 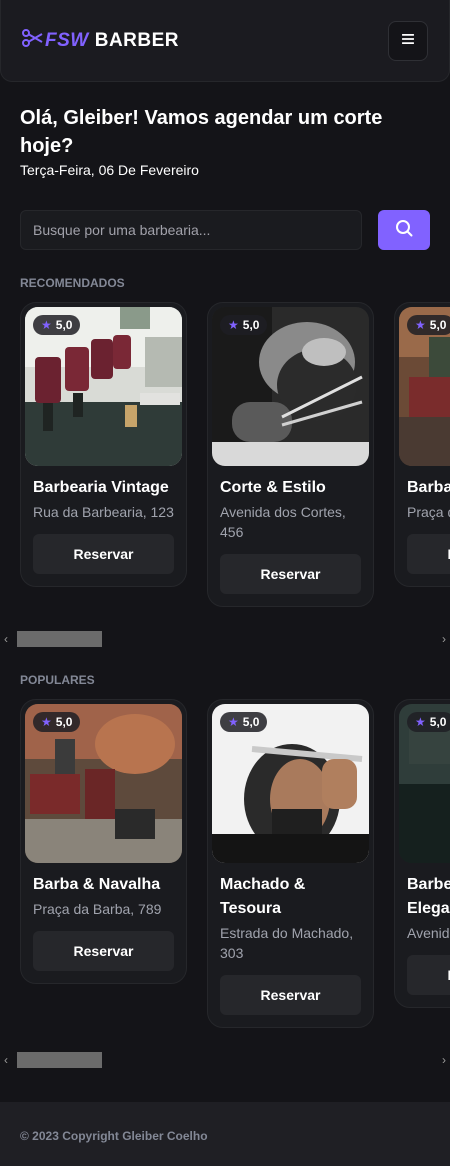 I want to click on popular-title: Populares, so click(x=57, y=680).